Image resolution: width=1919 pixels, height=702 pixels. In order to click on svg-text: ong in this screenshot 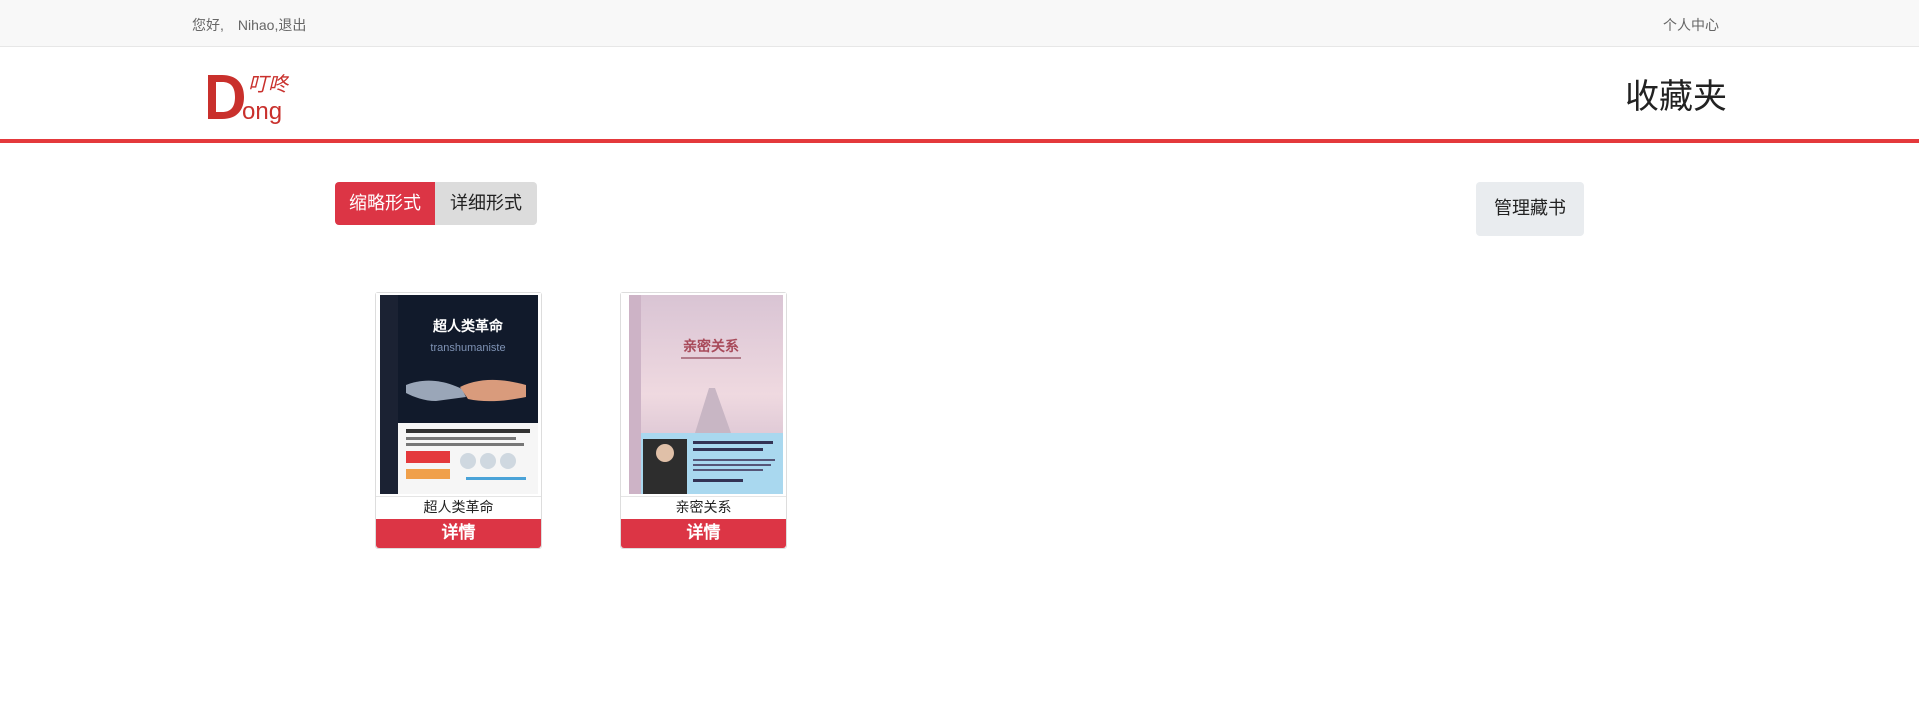, I will do `click(262, 111)`.